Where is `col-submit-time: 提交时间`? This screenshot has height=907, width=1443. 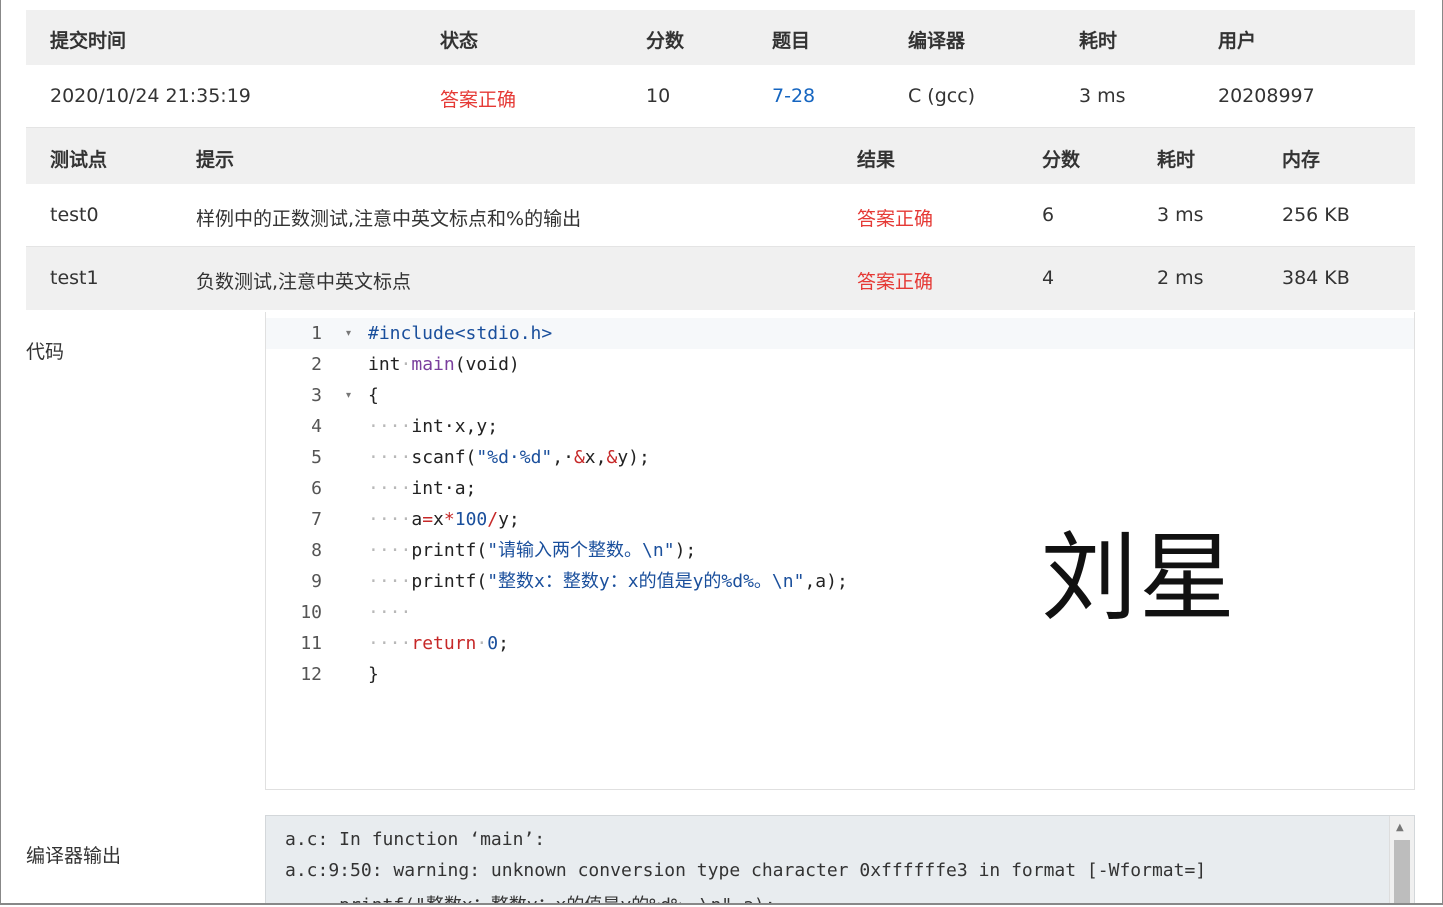 col-submit-time: 提交时间 is located at coordinates (88, 41).